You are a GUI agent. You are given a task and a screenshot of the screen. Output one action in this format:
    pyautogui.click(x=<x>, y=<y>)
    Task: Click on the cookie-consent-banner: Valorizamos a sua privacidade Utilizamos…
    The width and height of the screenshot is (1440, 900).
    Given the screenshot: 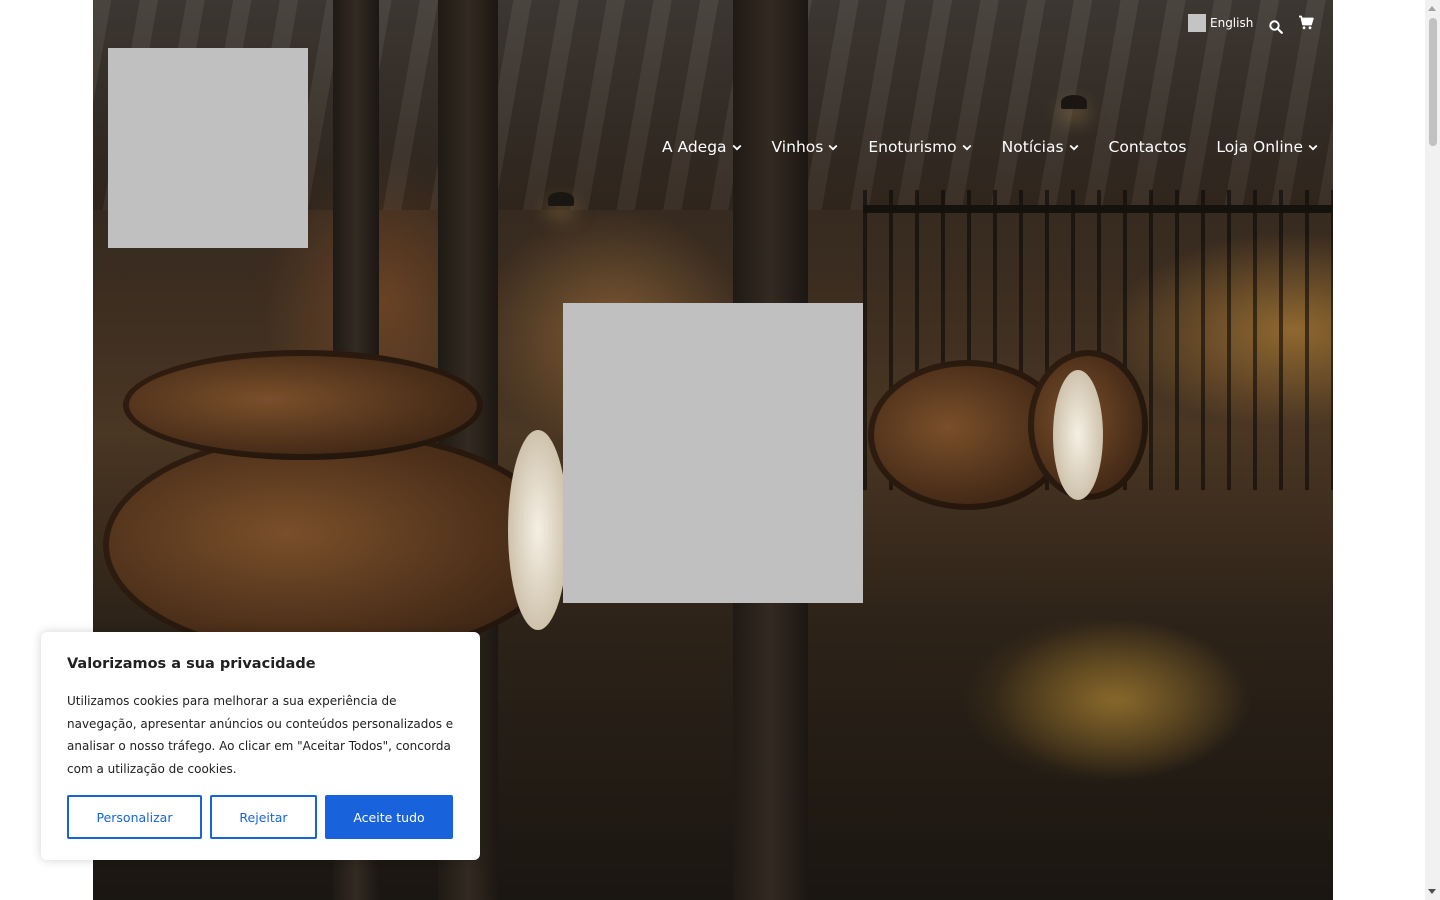 What is the action you would take?
    pyautogui.click(x=260, y=746)
    